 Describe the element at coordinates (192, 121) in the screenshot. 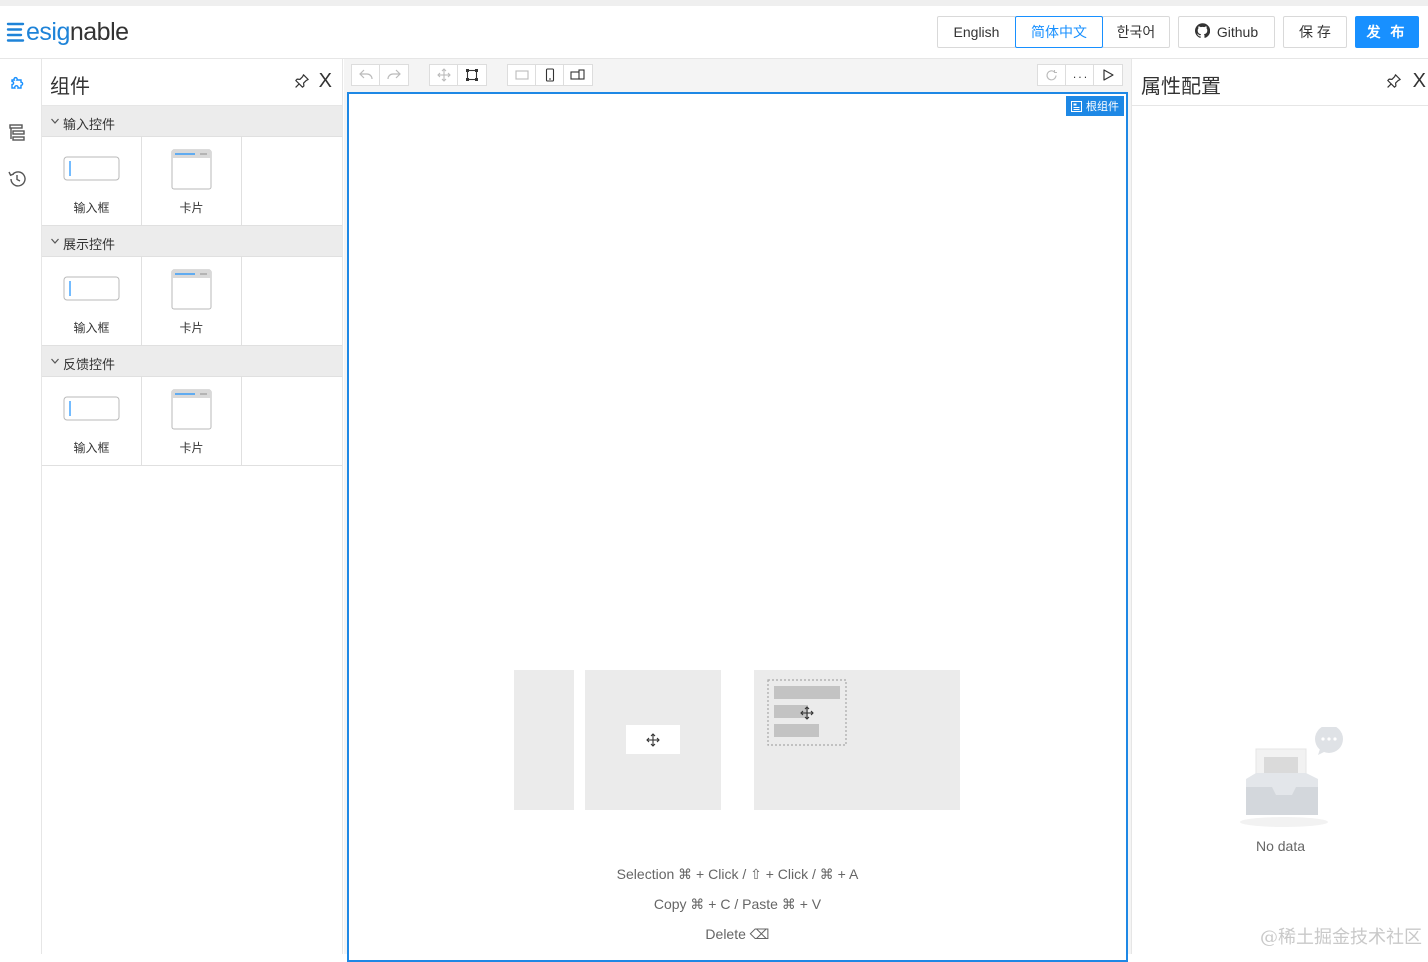

I see `component-group-header: 输入控件` at that location.